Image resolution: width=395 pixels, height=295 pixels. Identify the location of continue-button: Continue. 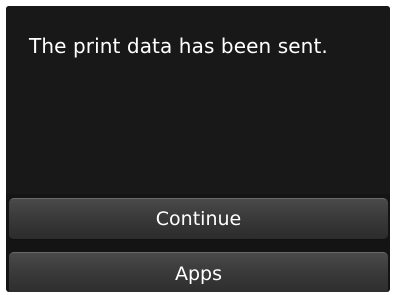
(198, 219).